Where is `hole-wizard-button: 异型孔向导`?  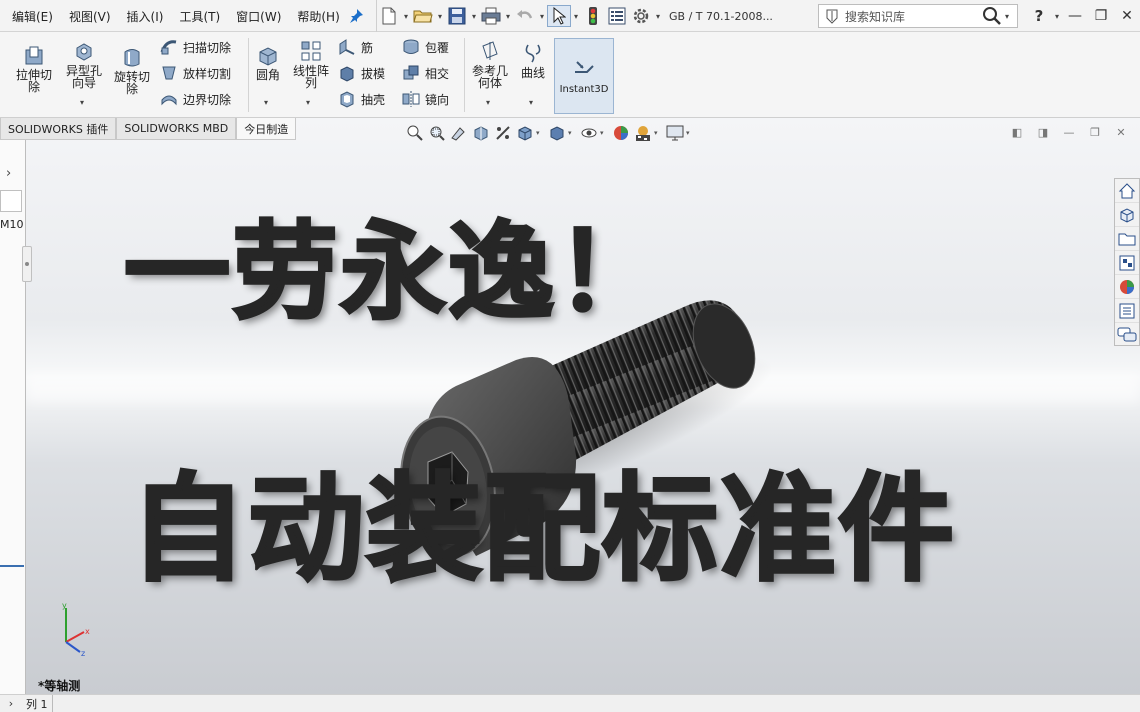
hole-wizard-button: 异型孔向导 is located at coordinates (84, 64).